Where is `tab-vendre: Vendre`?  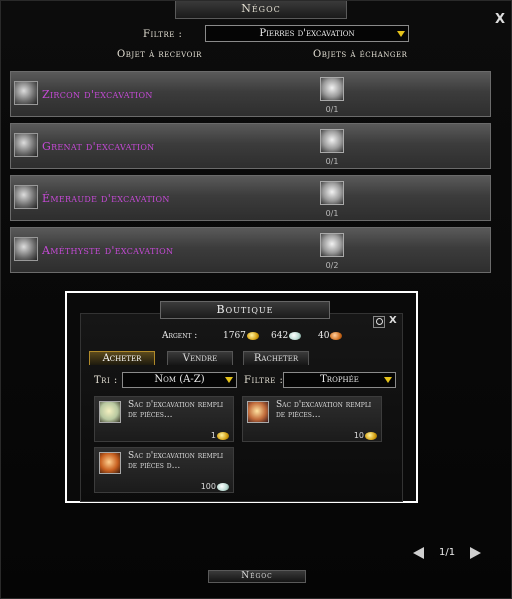 tab-vendre: Vendre is located at coordinates (200, 358).